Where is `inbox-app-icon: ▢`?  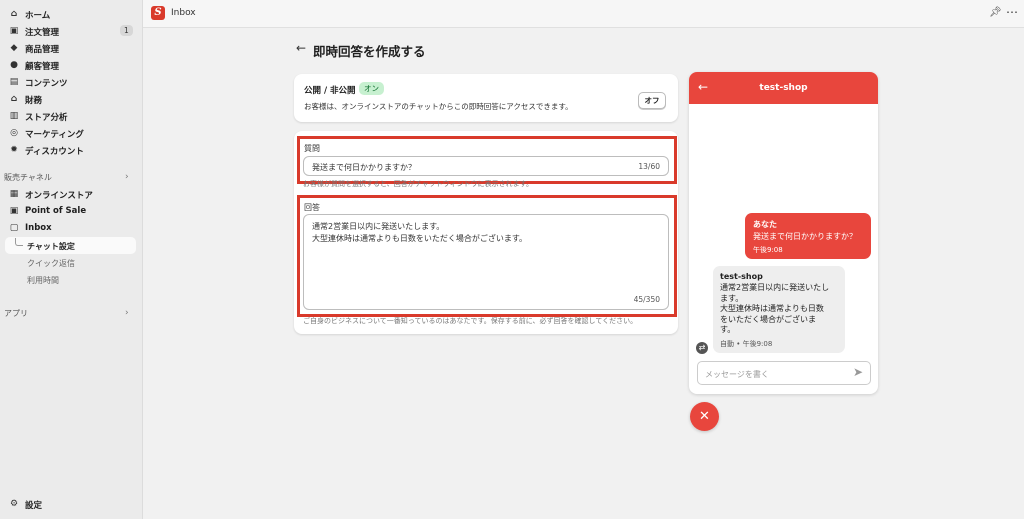
inbox-app-icon: ▢ is located at coordinates (14, 228).